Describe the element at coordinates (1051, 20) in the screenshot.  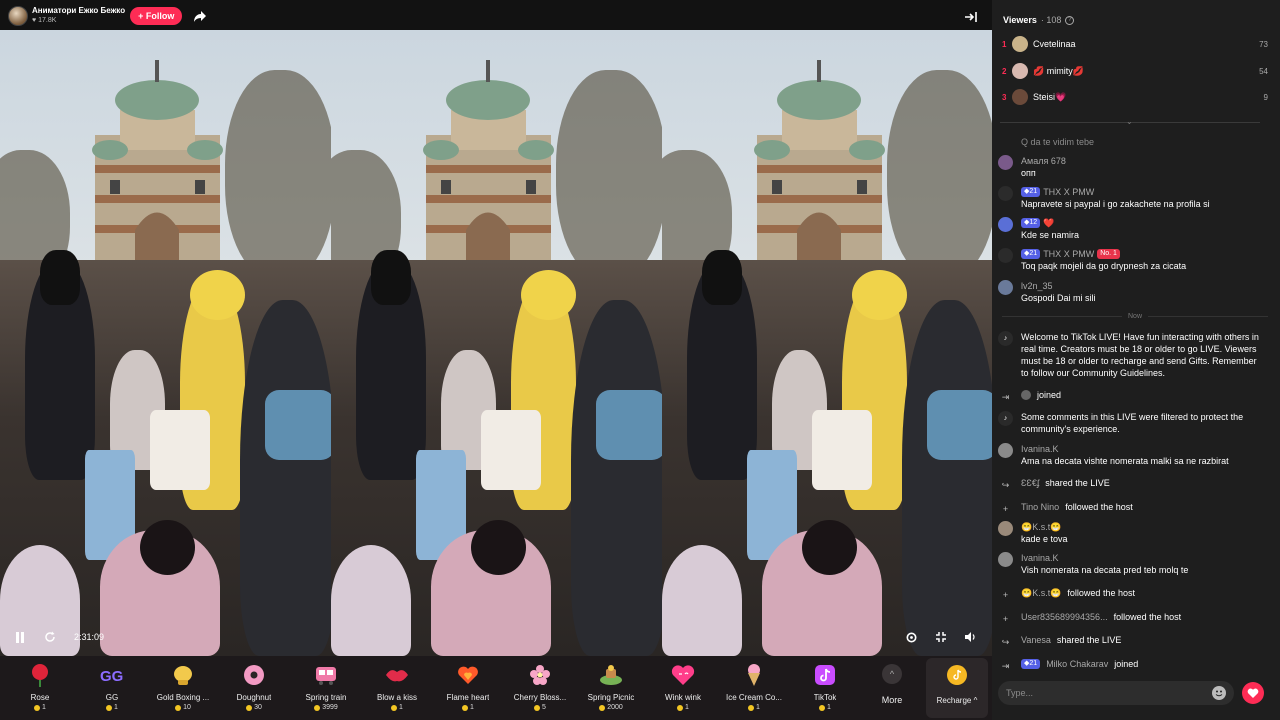
I see `viewers-count: · 108` at that location.